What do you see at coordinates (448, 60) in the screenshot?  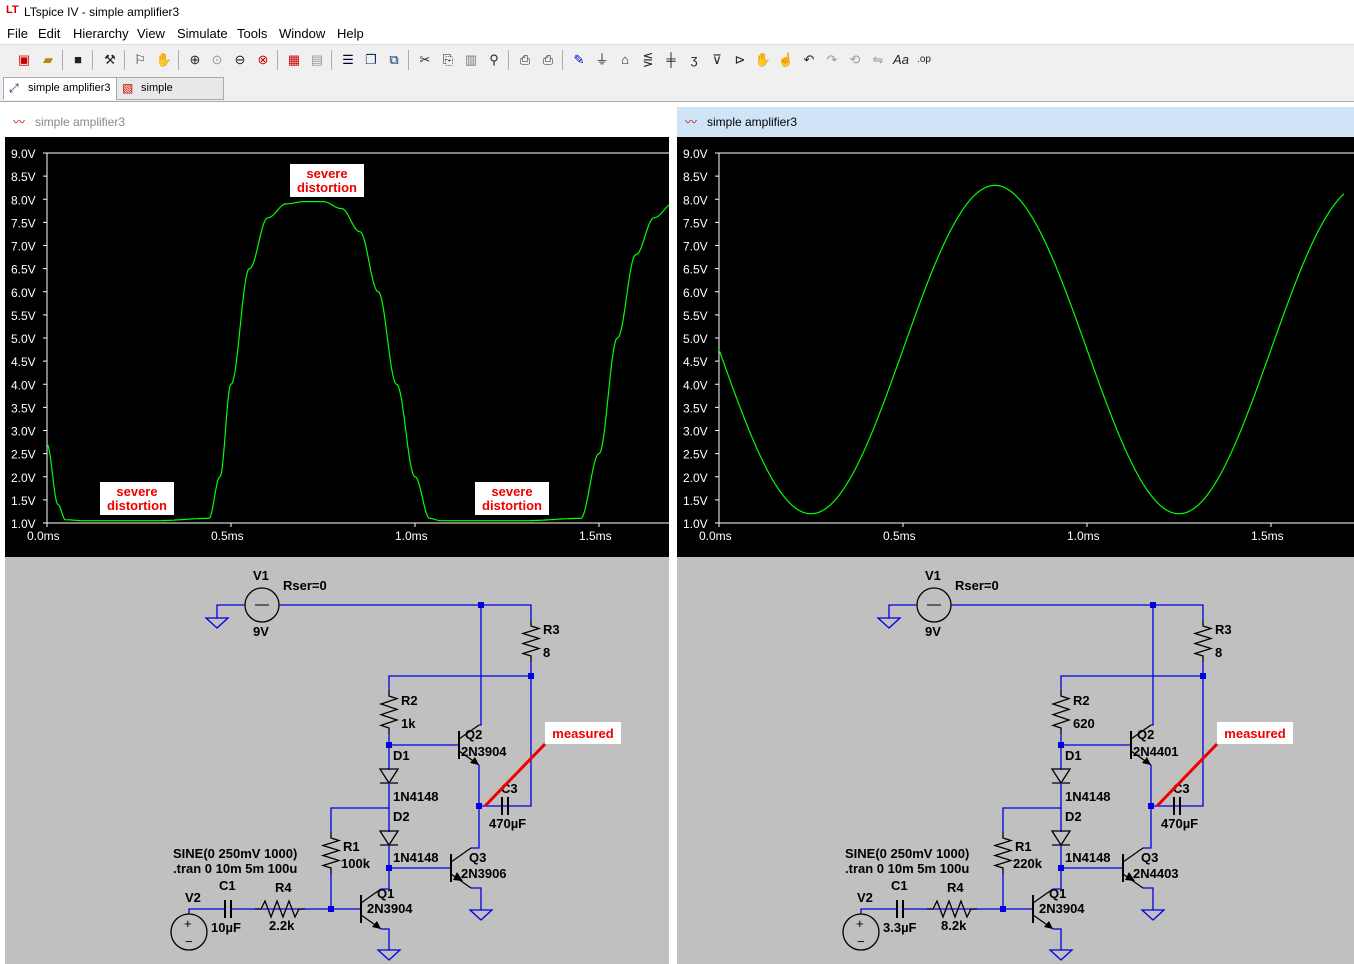 I see `copy-icon: ⎘` at bounding box center [448, 60].